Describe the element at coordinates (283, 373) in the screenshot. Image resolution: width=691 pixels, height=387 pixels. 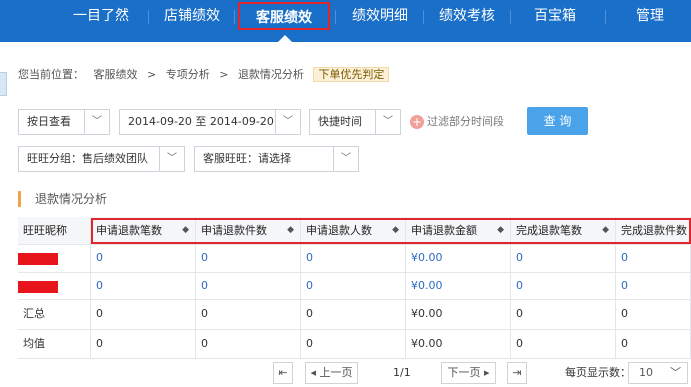
I see `first-page-button: ⇤` at that location.